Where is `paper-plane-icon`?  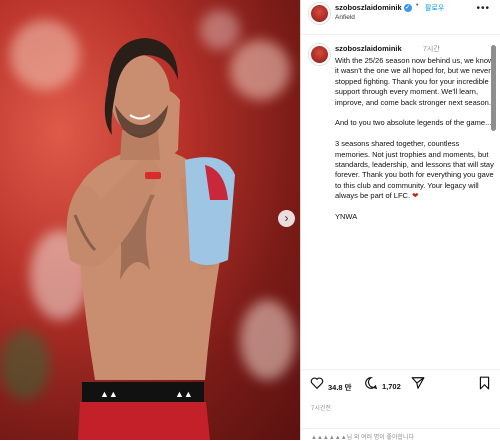 paper-plane-icon is located at coordinates (418, 383).